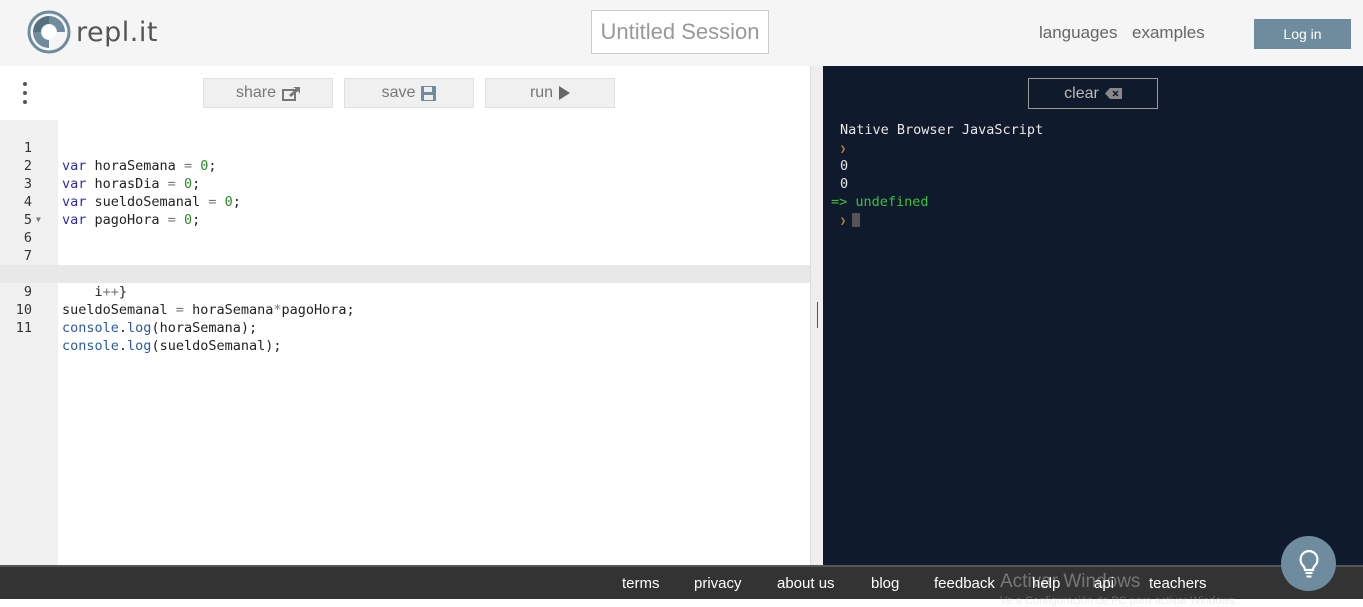 This screenshot has height=607, width=1363. Describe the element at coordinates (405, 165) in the screenshot. I see `code-line: 2 var horasDia = 0;` at that location.